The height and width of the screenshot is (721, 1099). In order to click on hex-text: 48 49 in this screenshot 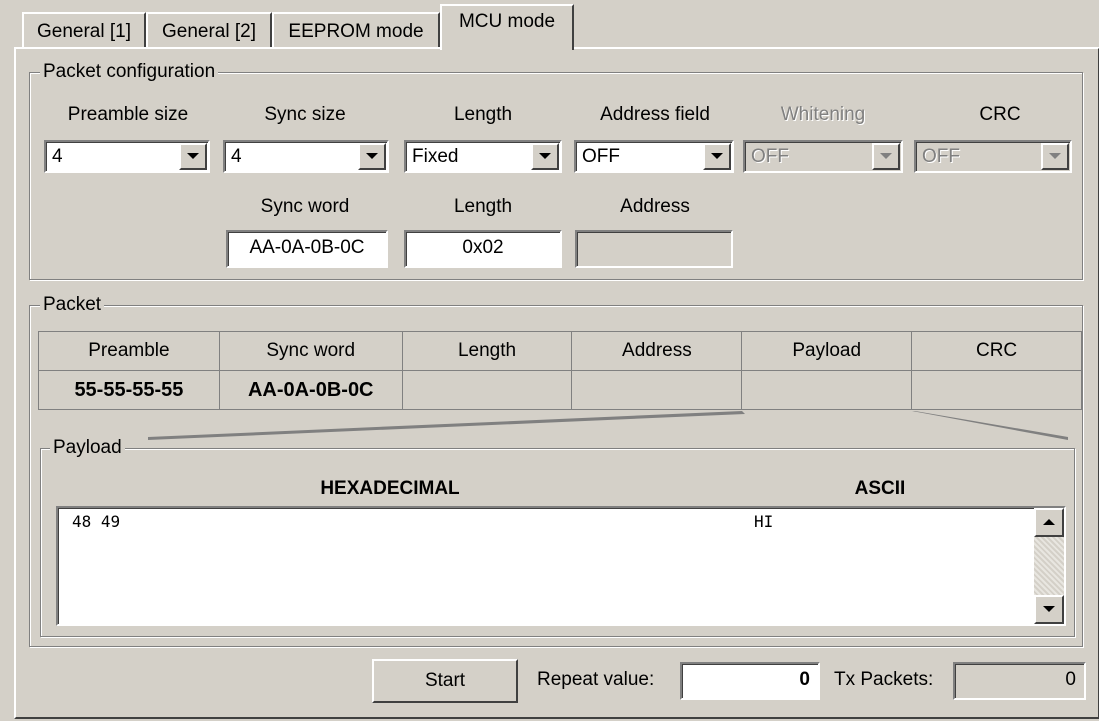, I will do `click(96, 521)`.